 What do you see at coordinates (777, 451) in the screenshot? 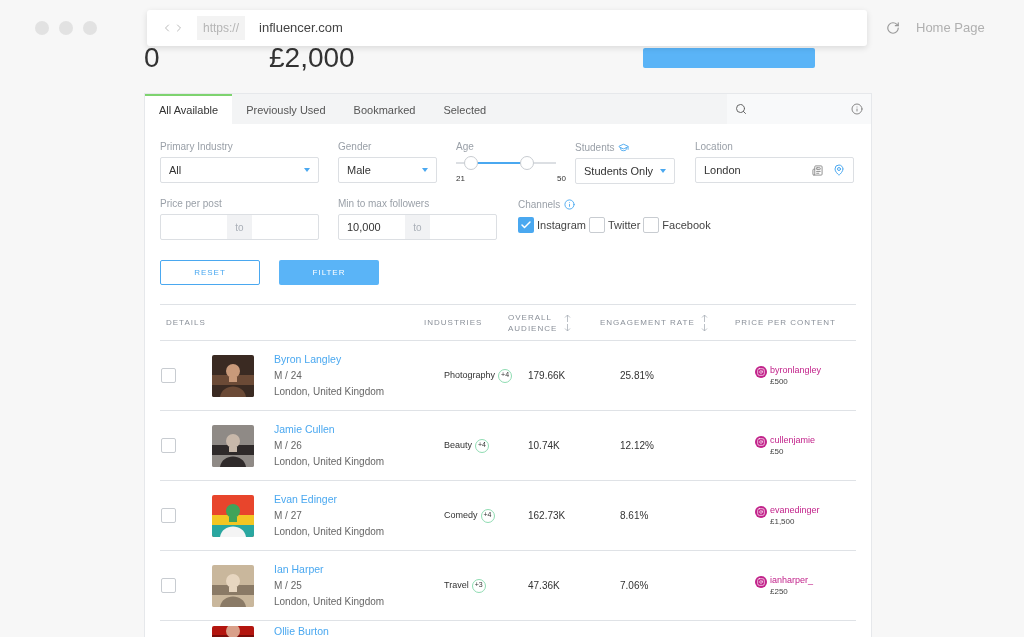
I see `price-text: £50` at bounding box center [777, 451].